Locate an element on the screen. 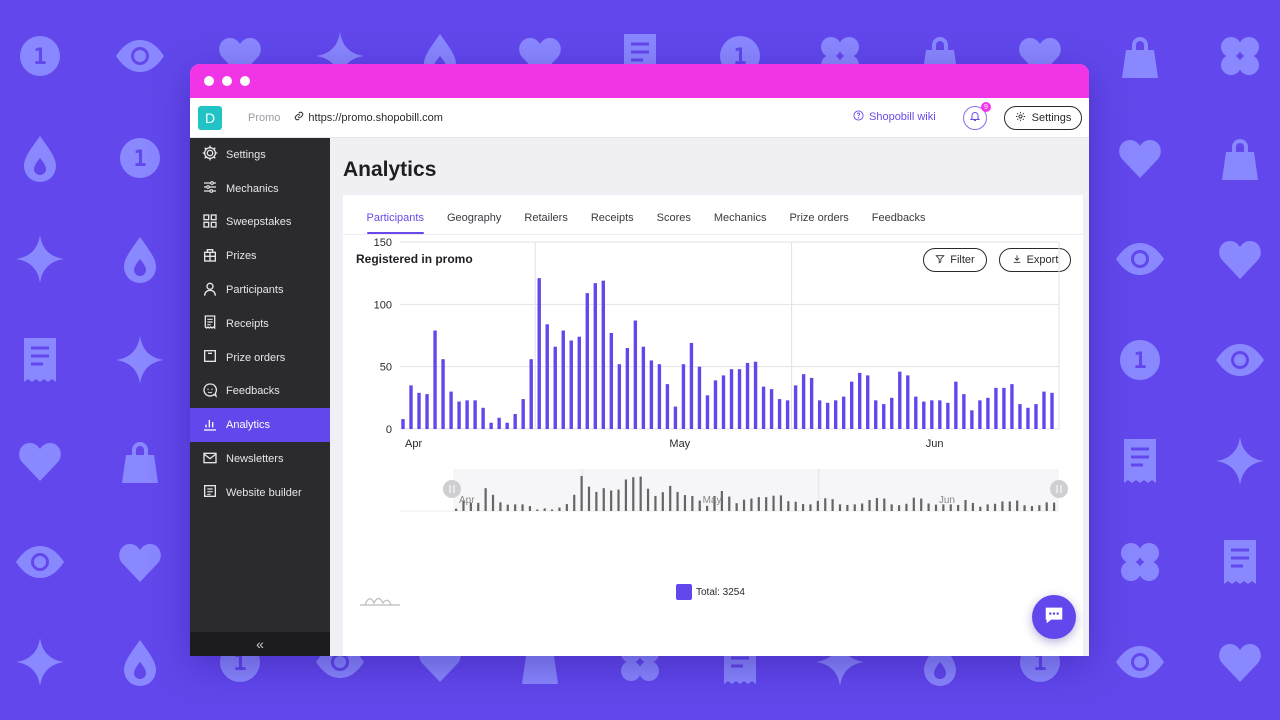  box-icon is located at coordinates (210, 357).